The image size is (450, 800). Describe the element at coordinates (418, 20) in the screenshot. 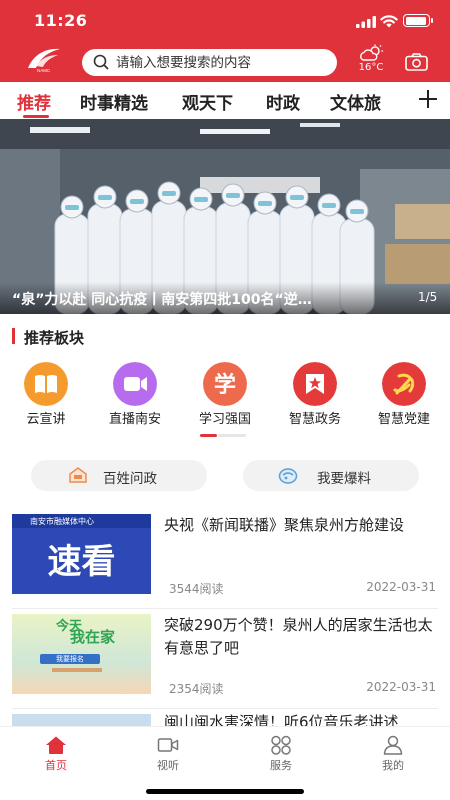

I see `battery-icon` at that location.